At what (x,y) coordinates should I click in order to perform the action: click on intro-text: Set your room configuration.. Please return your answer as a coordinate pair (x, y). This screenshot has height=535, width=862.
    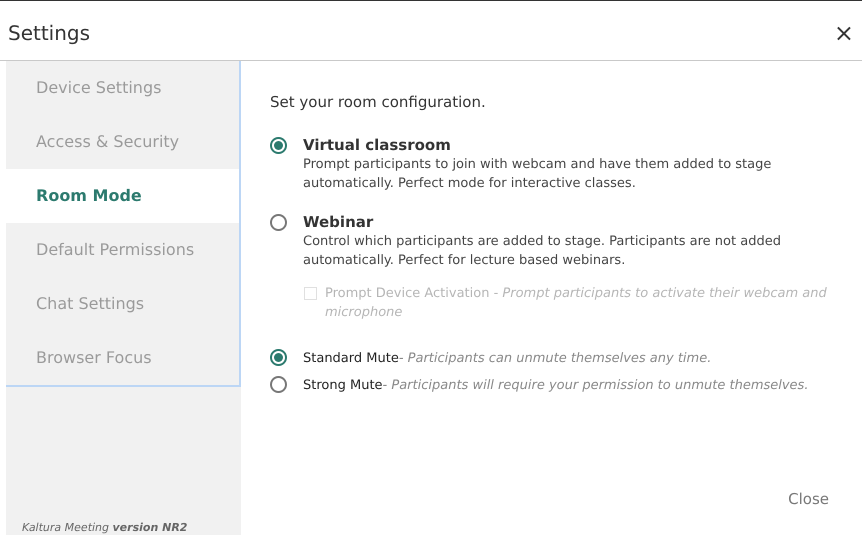
    Looking at the image, I should click on (378, 102).